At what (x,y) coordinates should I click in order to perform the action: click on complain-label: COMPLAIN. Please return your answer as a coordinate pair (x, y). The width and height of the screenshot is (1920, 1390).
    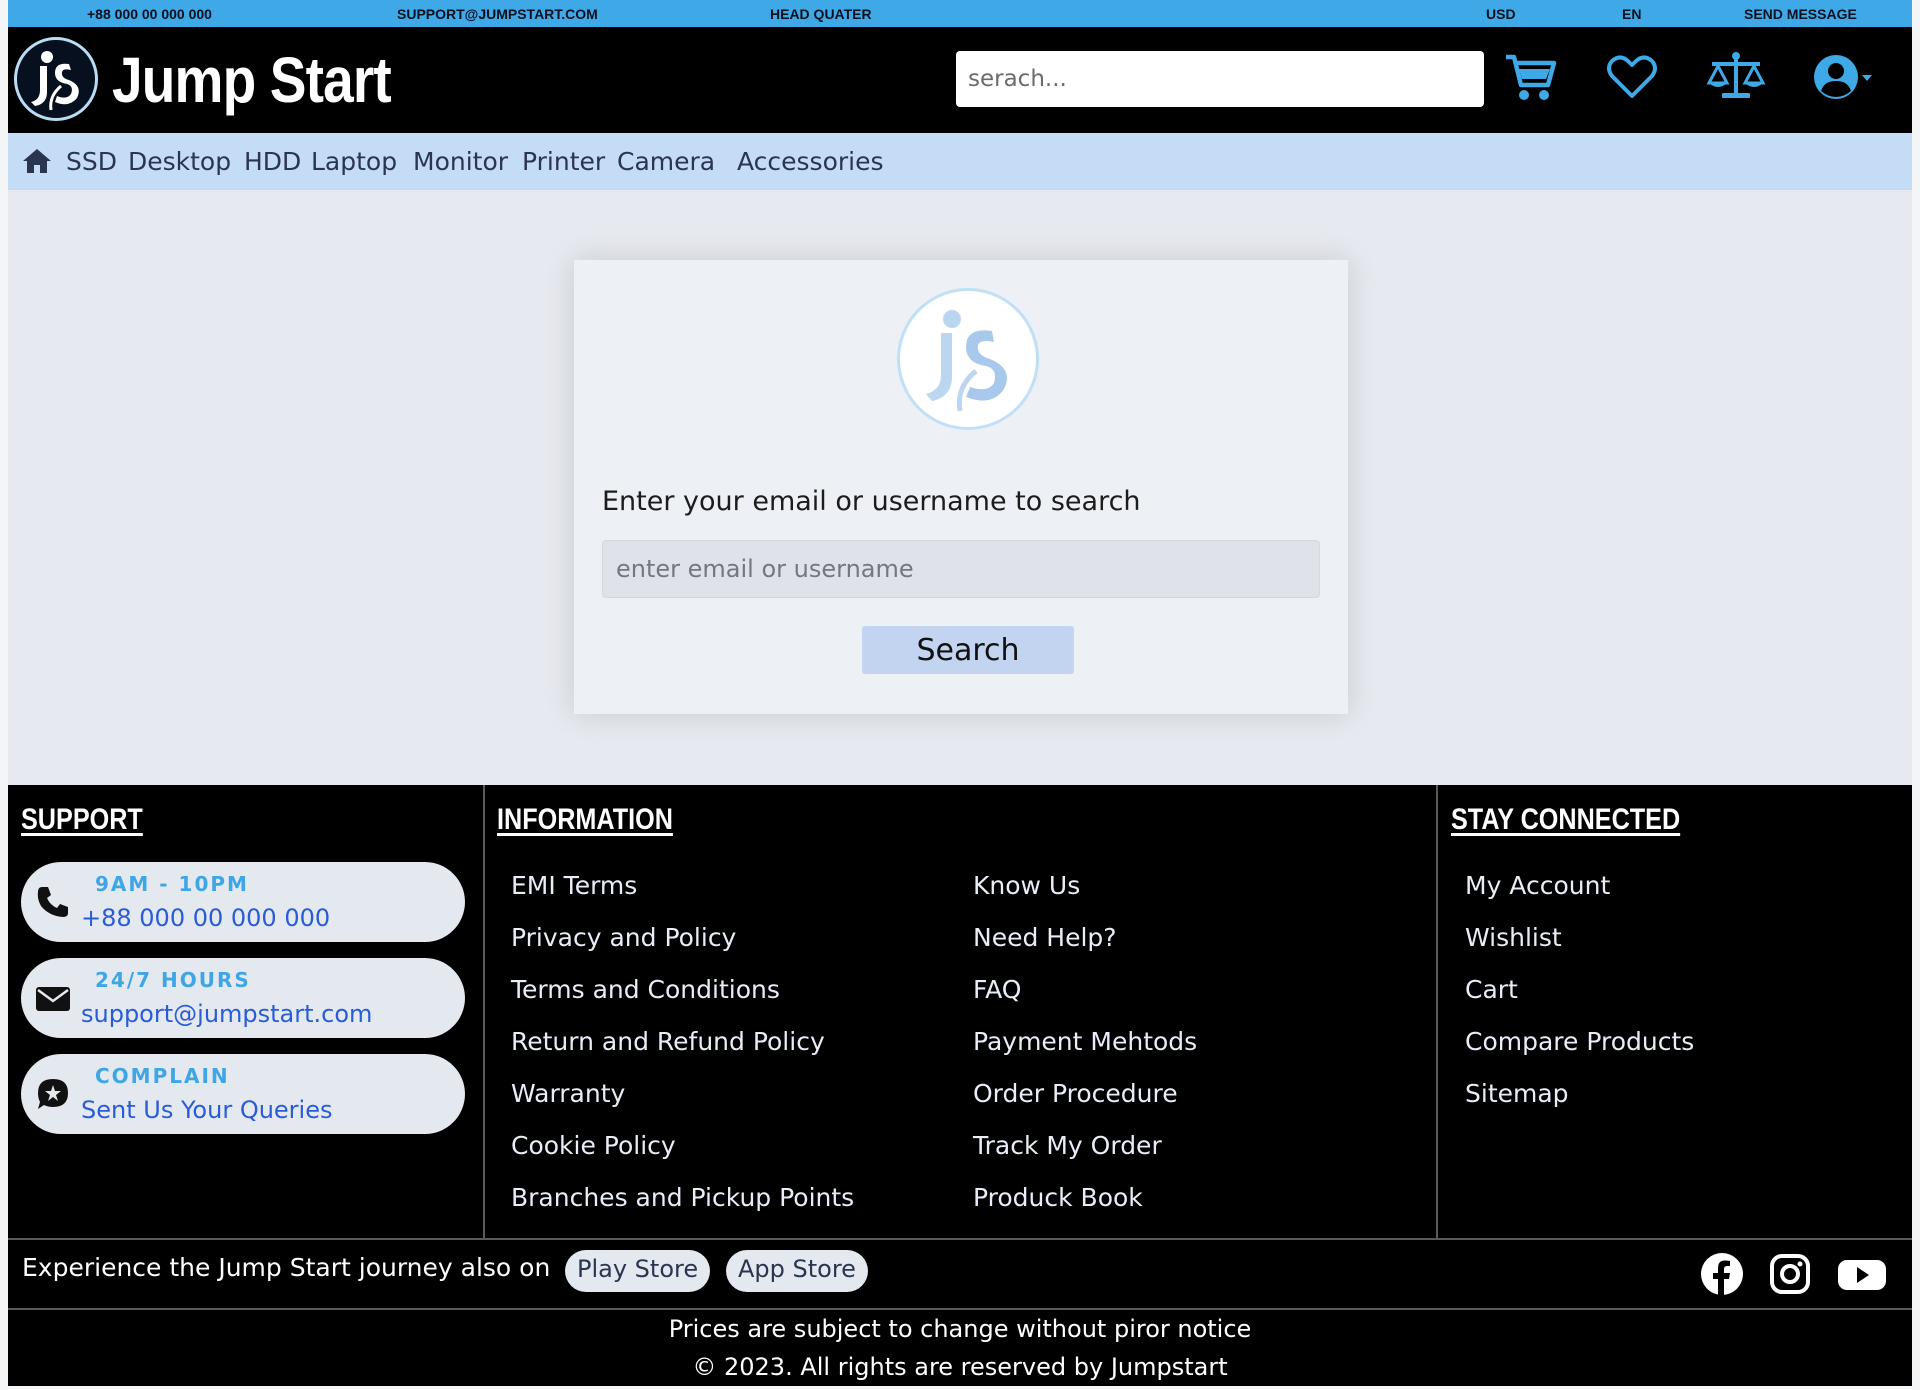
    Looking at the image, I should click on (162, 1076).